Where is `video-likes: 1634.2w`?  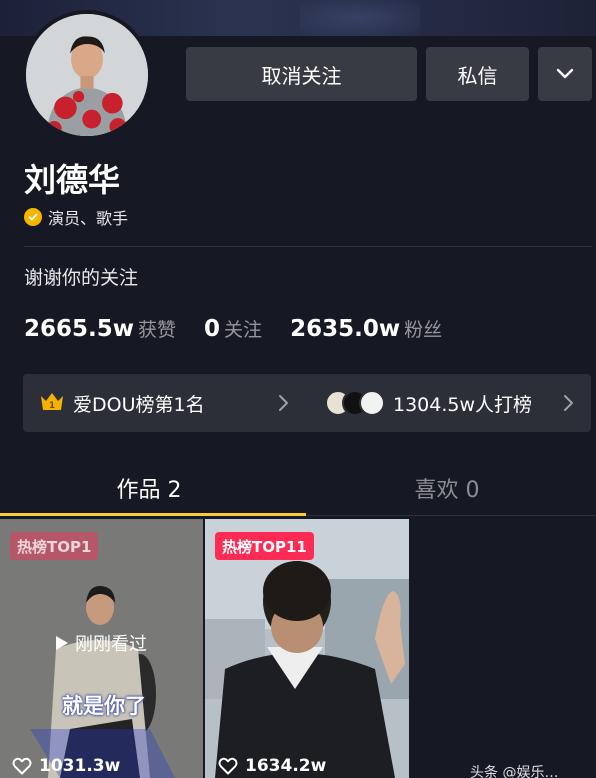
video-likes: 1634.2w is located at coordinates (272, 766).